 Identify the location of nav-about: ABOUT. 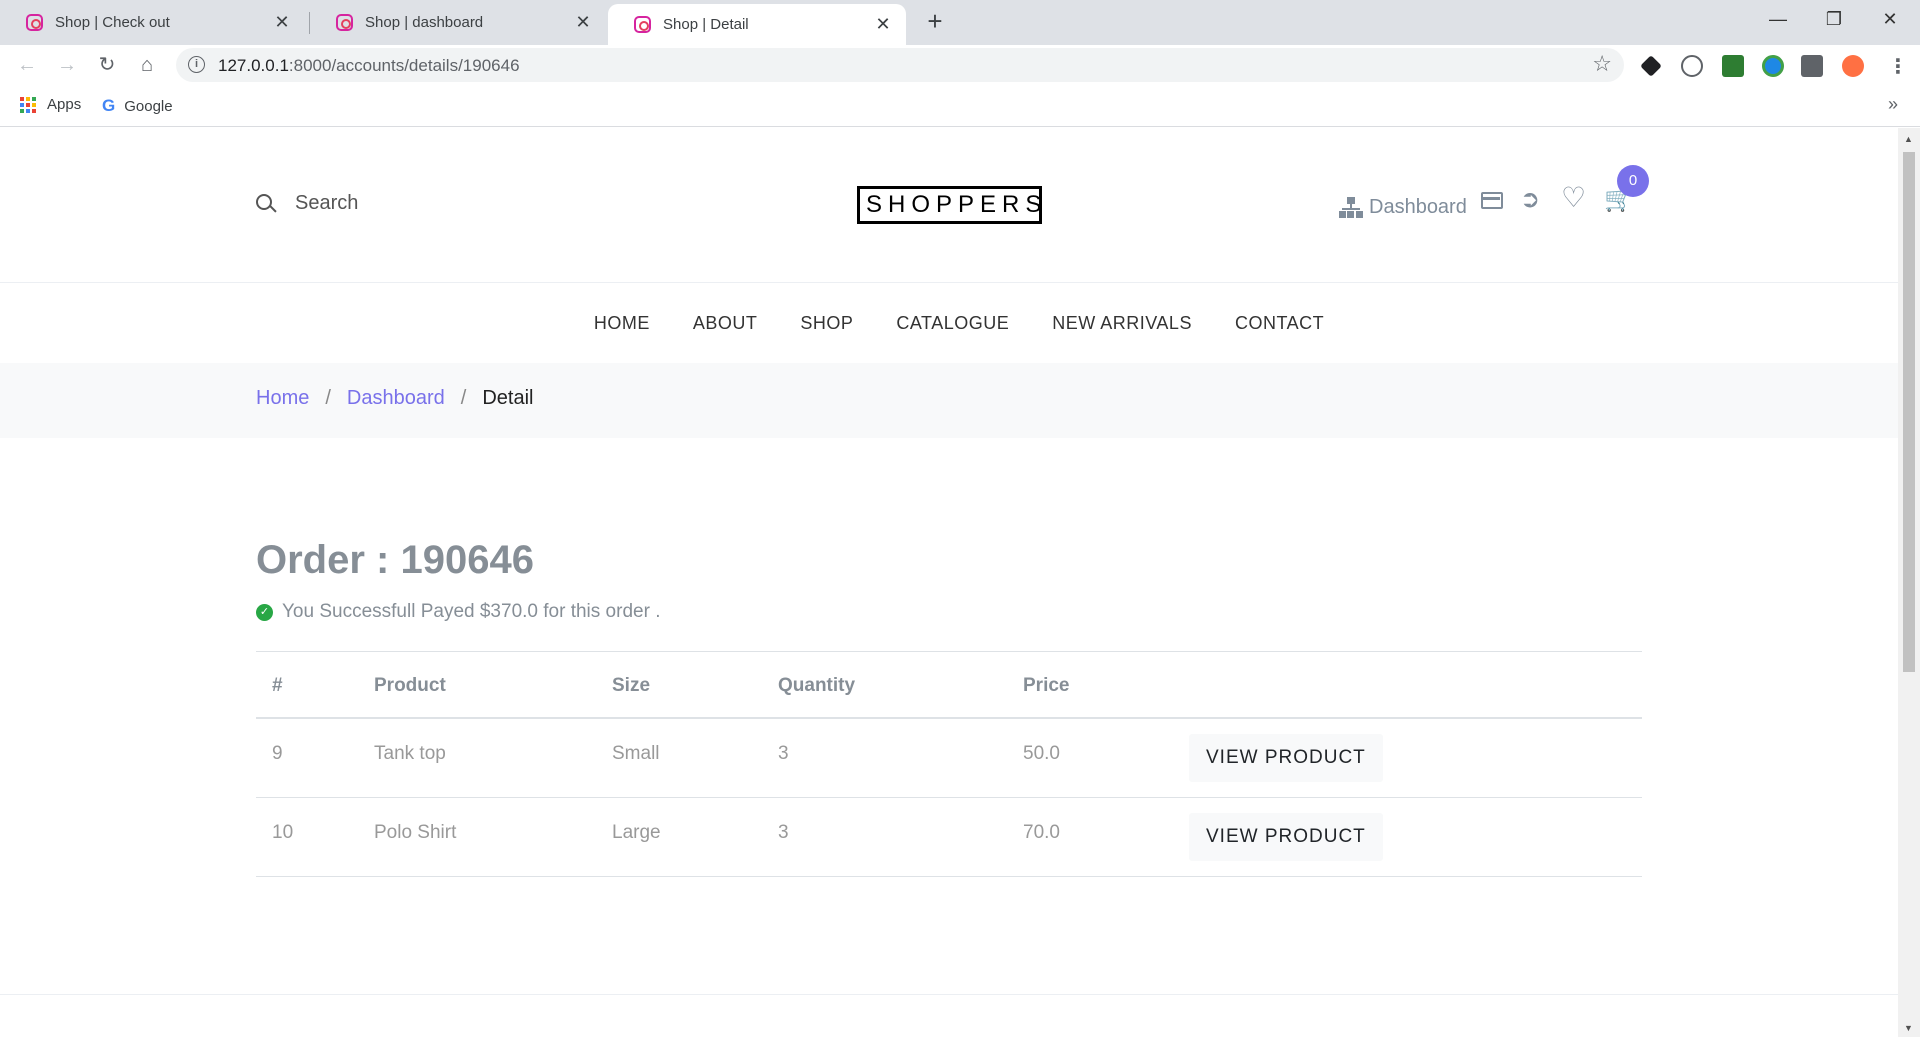
(725, 323).